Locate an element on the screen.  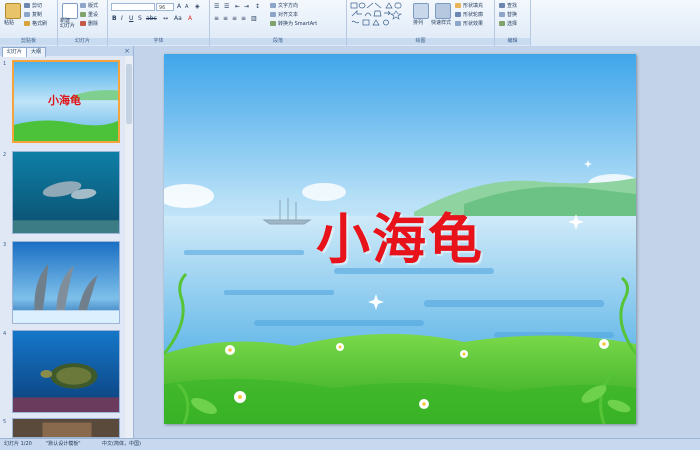
find-button: 查找 is located at coordinates (508, 5).